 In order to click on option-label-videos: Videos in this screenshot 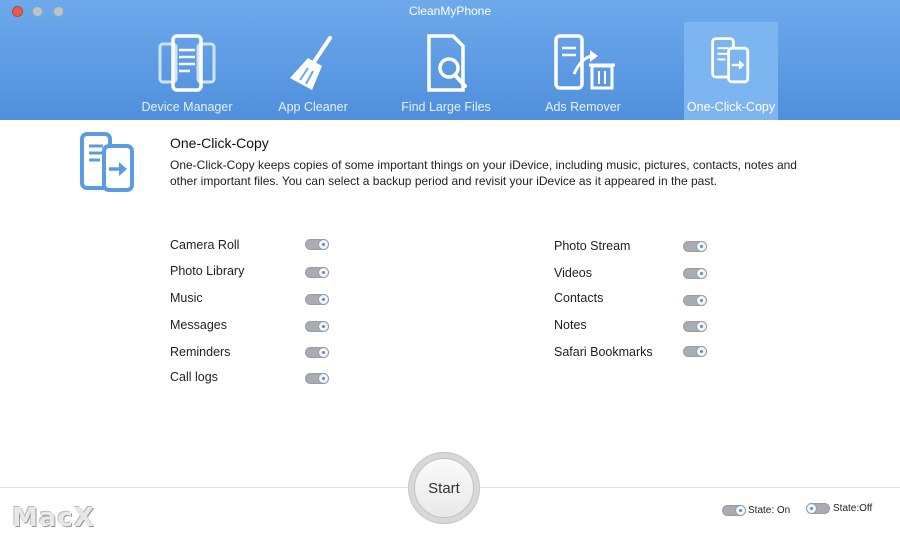, I will do `click(573, 273)`.